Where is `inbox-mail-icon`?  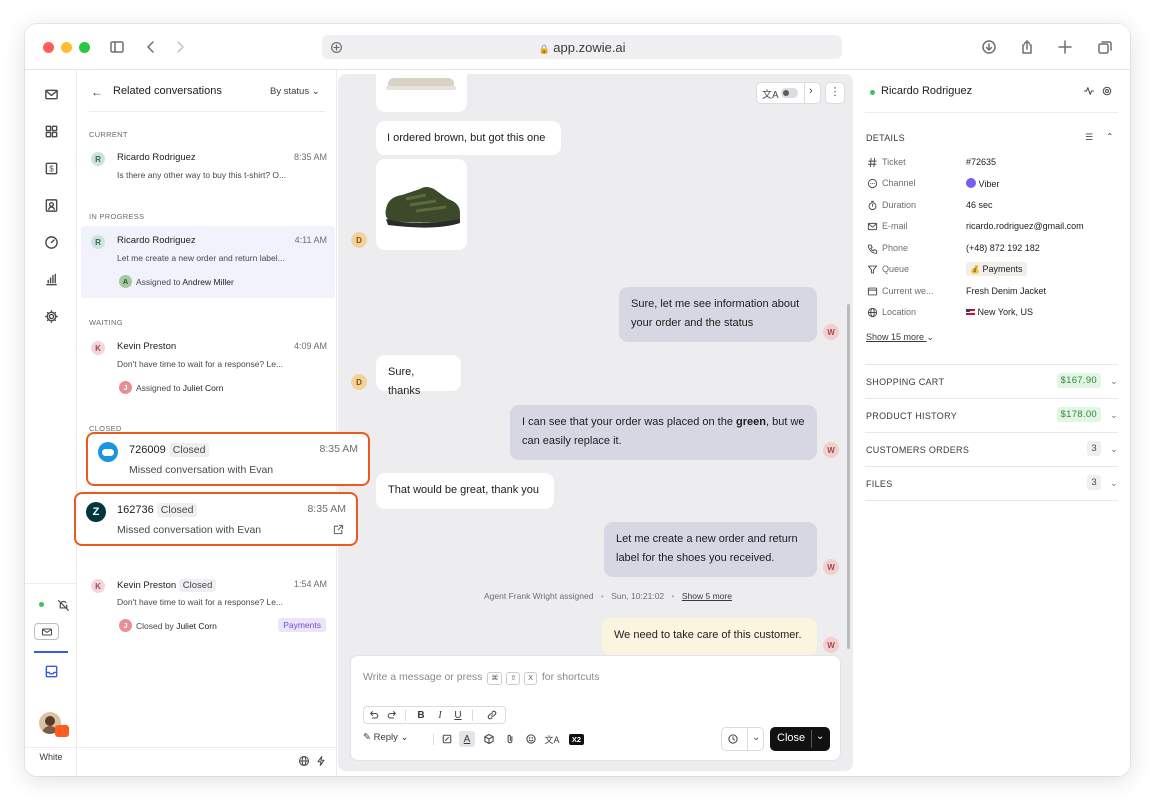 inbox-mail-icon is located at coordinates (51, 94).